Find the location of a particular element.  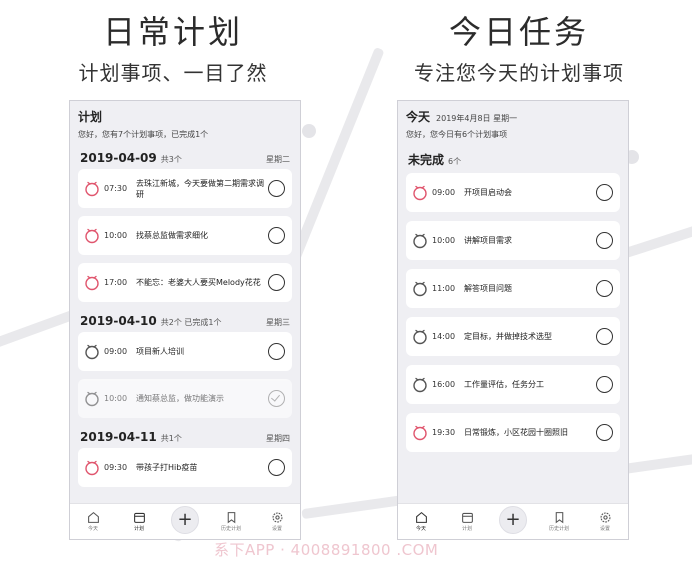

task-time: 07:30 is located at coordinates (116, 188).